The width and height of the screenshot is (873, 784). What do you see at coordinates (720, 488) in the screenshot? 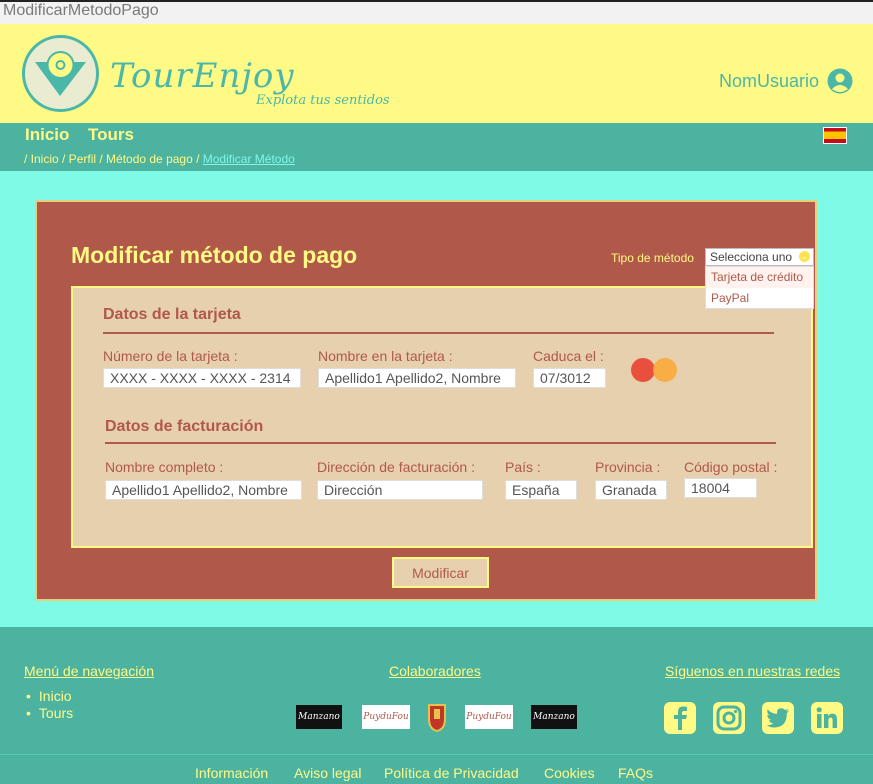
I see `postal-code-input: 18004` at bounding box center [720, 488].